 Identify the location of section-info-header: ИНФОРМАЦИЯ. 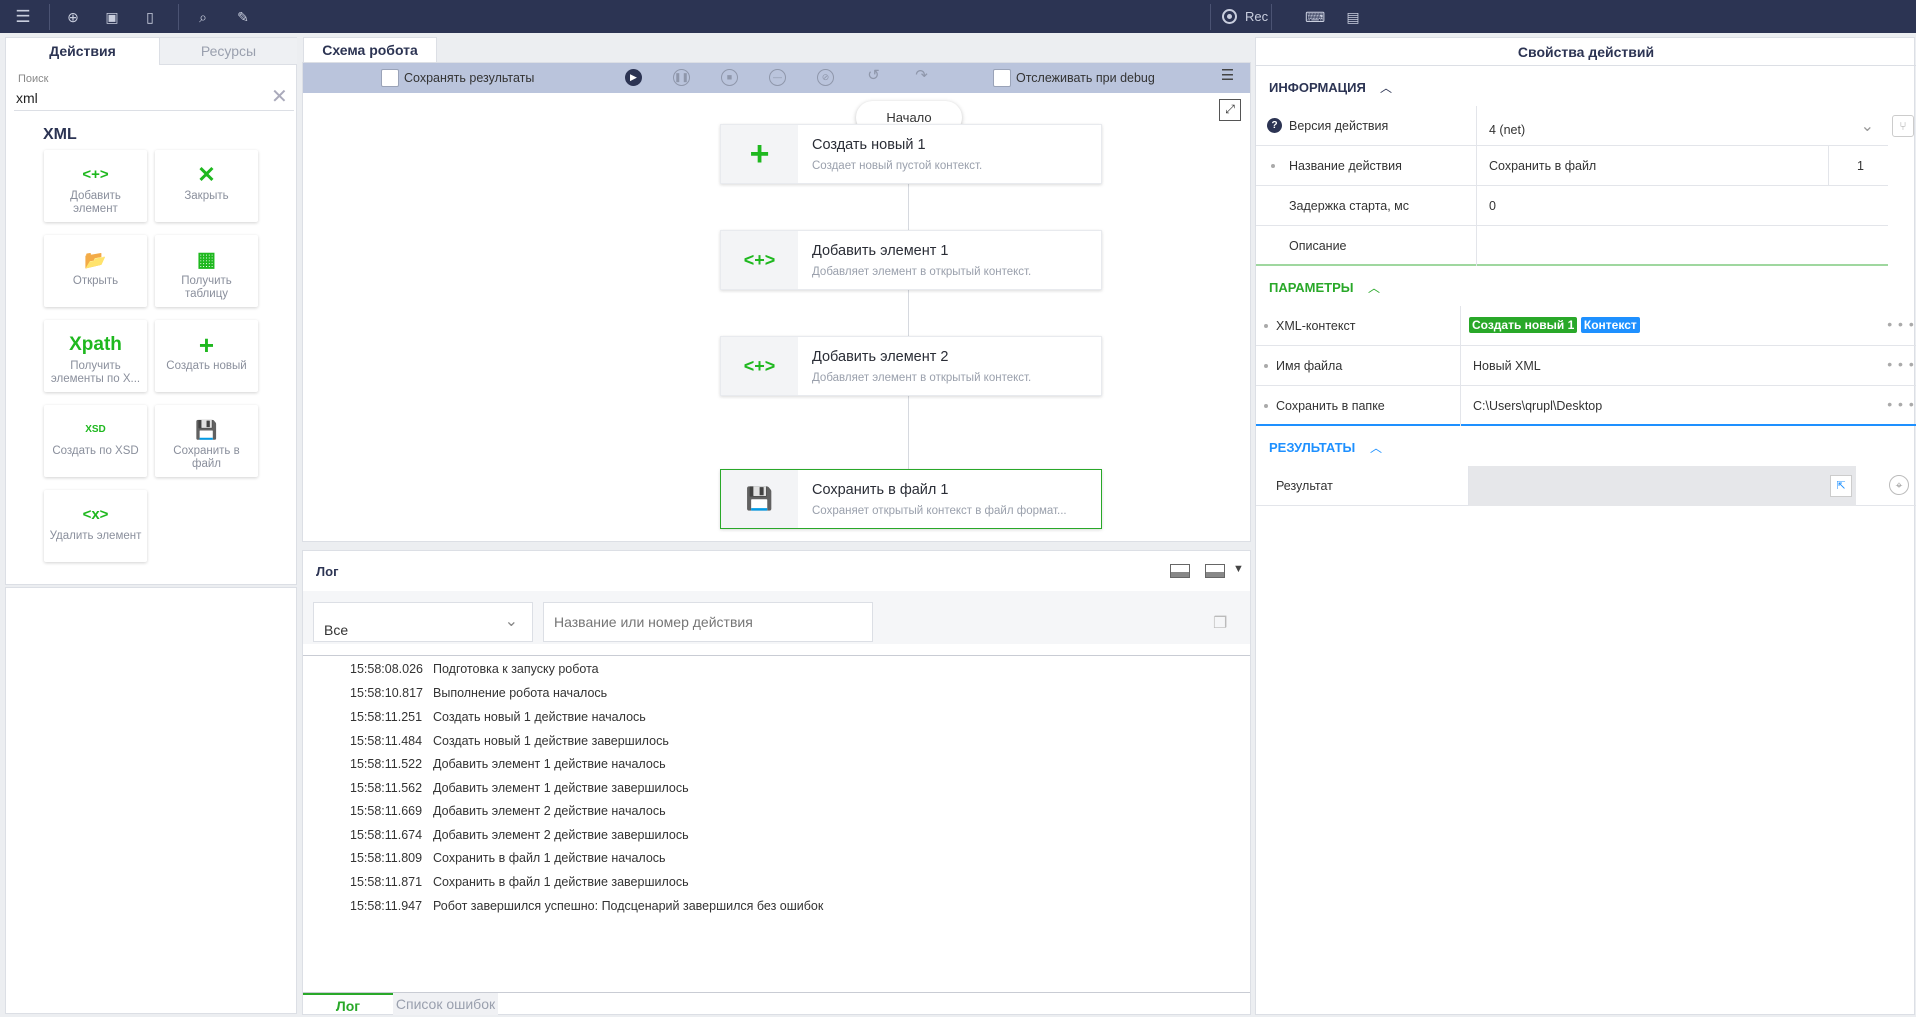
(1317, 87).